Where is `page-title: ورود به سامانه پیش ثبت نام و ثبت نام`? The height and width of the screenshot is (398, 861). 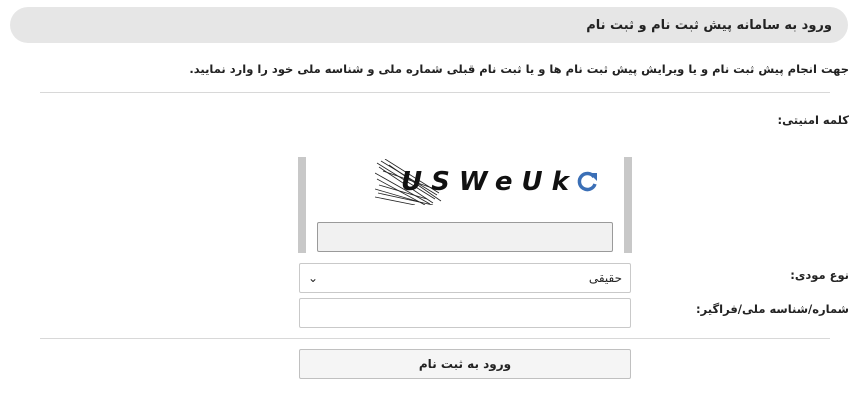
page-title: ورود به سامانه پیش ثبت نام و ثبت نام is located at coordinates (709, 25).